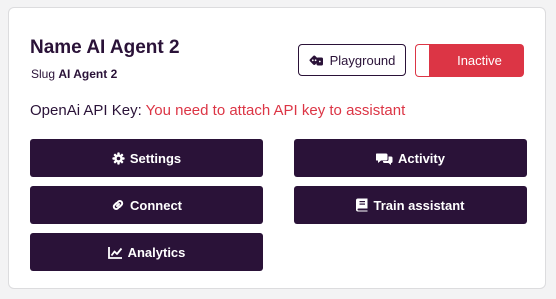  What do you see at coordinates (105, 47) in the screenshot?
I see `agent-title: Name AI Agent 2` at bounding box center [105, 47].